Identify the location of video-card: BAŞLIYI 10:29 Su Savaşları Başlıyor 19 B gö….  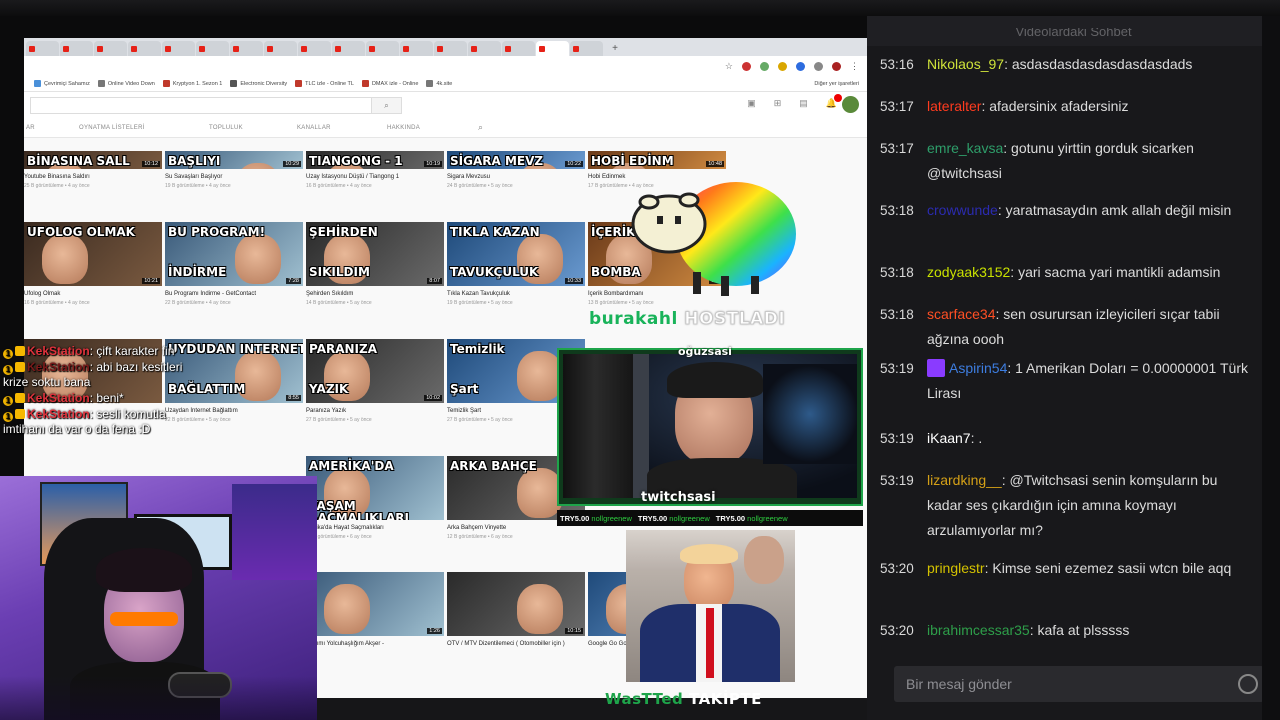
(234, 170).